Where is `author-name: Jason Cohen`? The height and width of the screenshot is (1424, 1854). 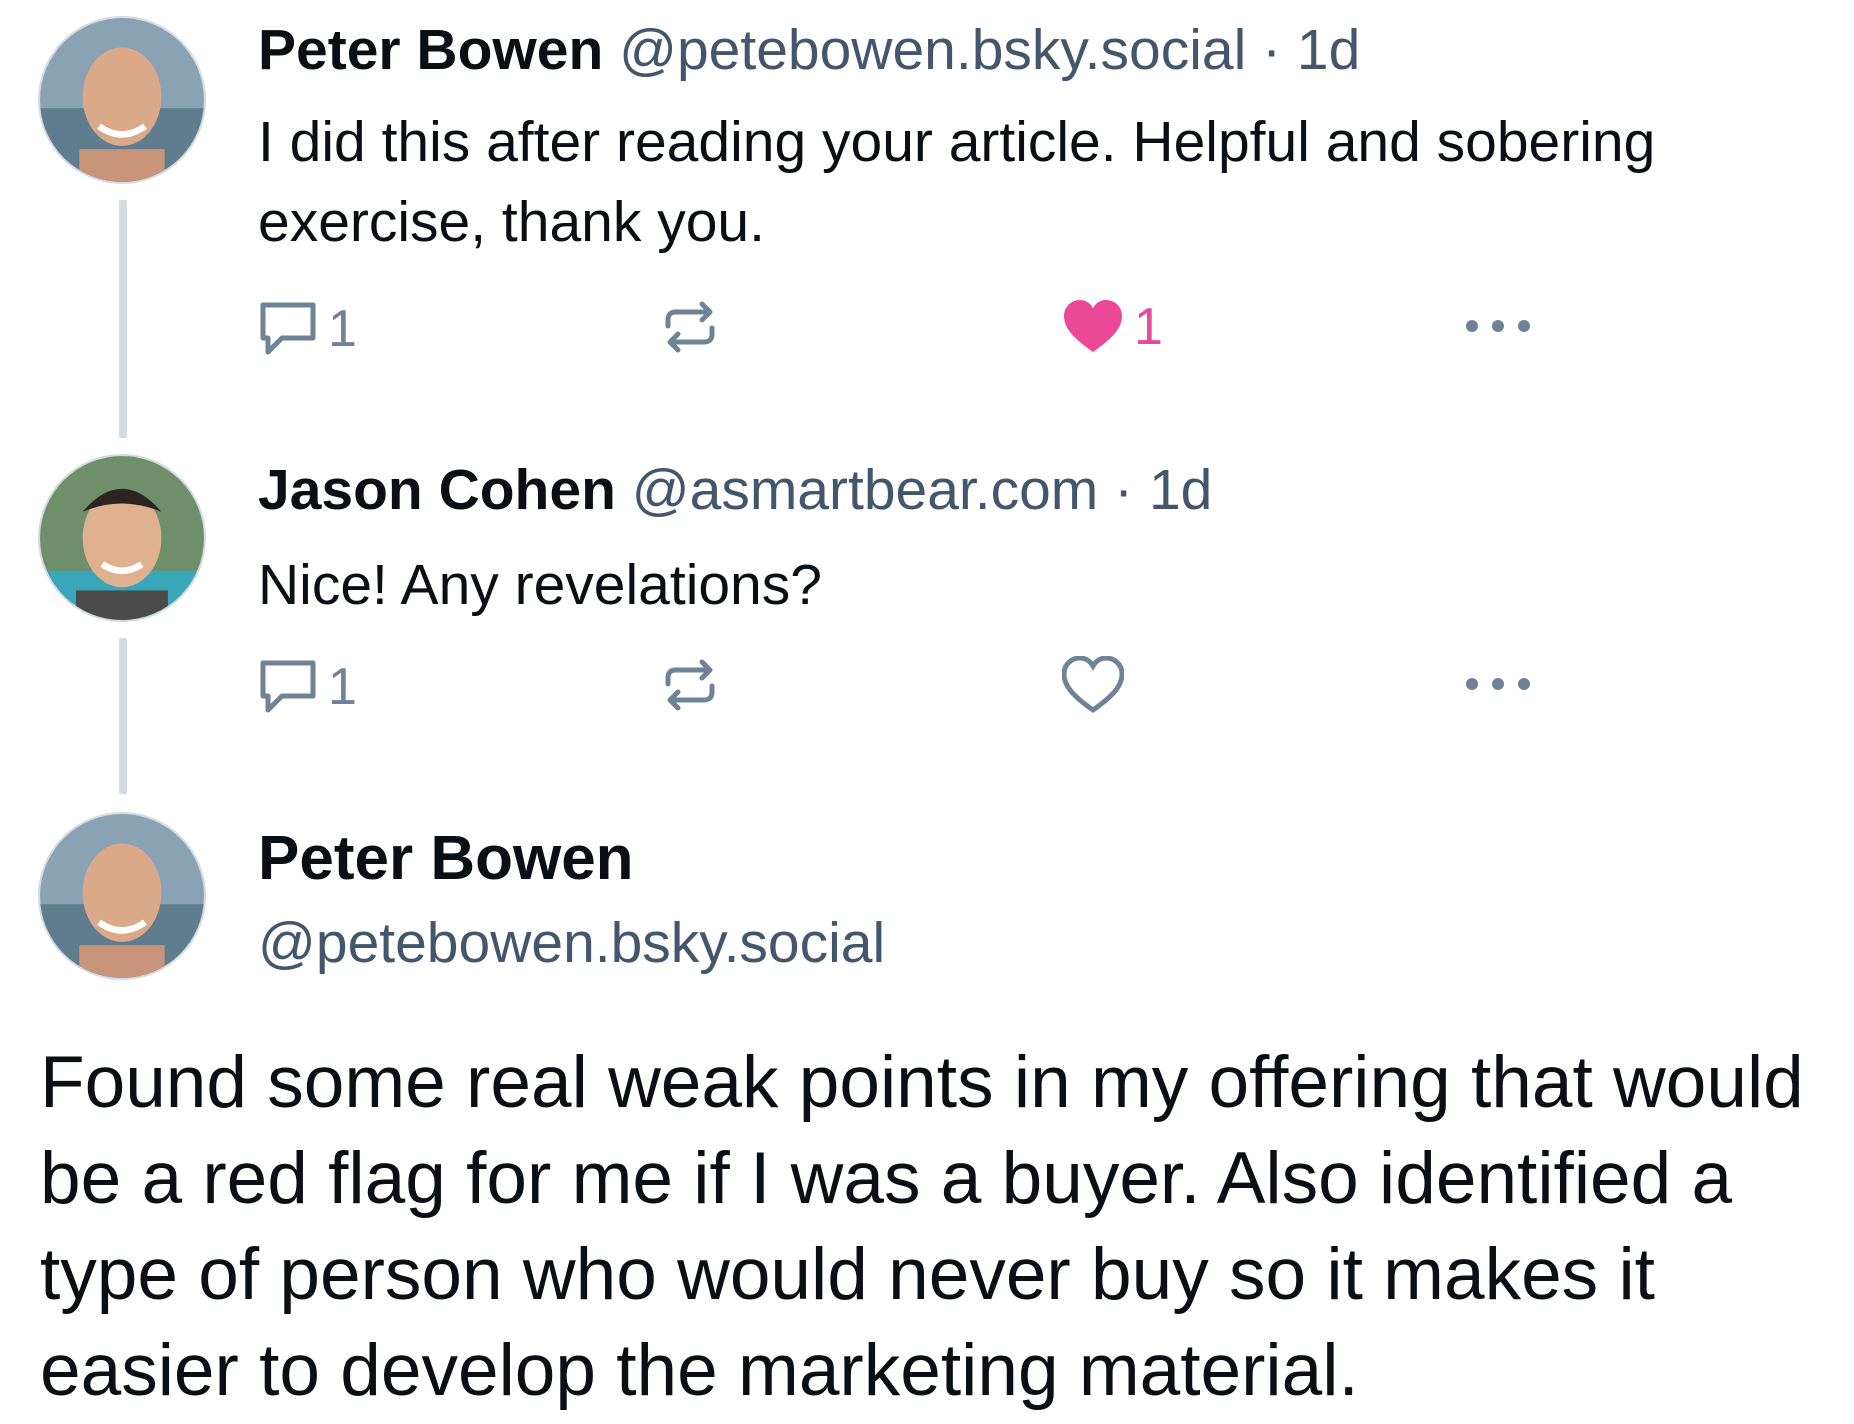
author-name: Jason Cohen is located at coordinates (437, 490).